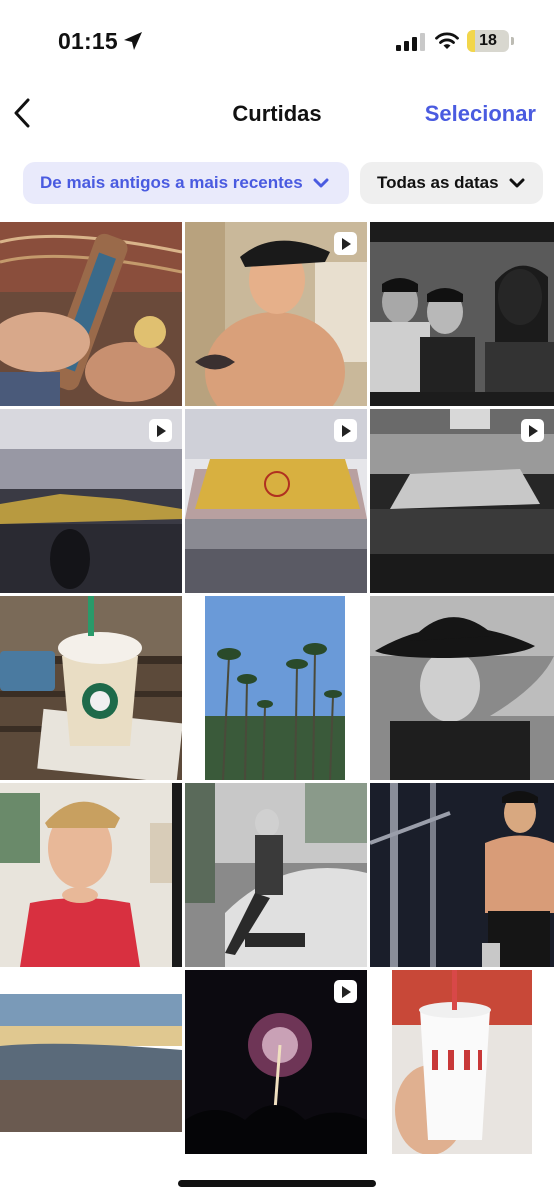  I want to click on navigation-bar: Curtidas Selecionar, so click(277, 113).